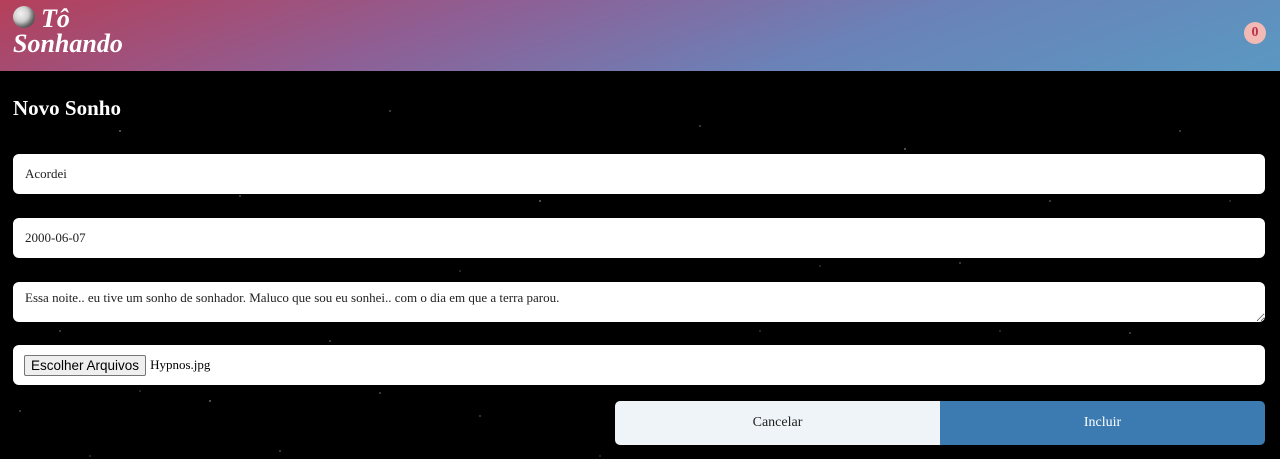 Image resolution: width=1280 pixels, height=459 pixels. Describe the element at coordinates (180, 364) in the screenshot. I see `selected-file-name: Hypnos.jpg` at that location.